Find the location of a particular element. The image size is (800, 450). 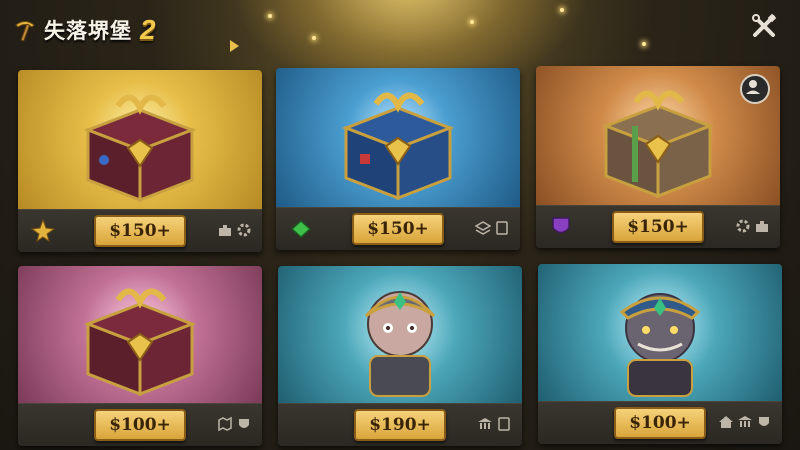

pickaxe-icon is located at coordinates (25, 31).